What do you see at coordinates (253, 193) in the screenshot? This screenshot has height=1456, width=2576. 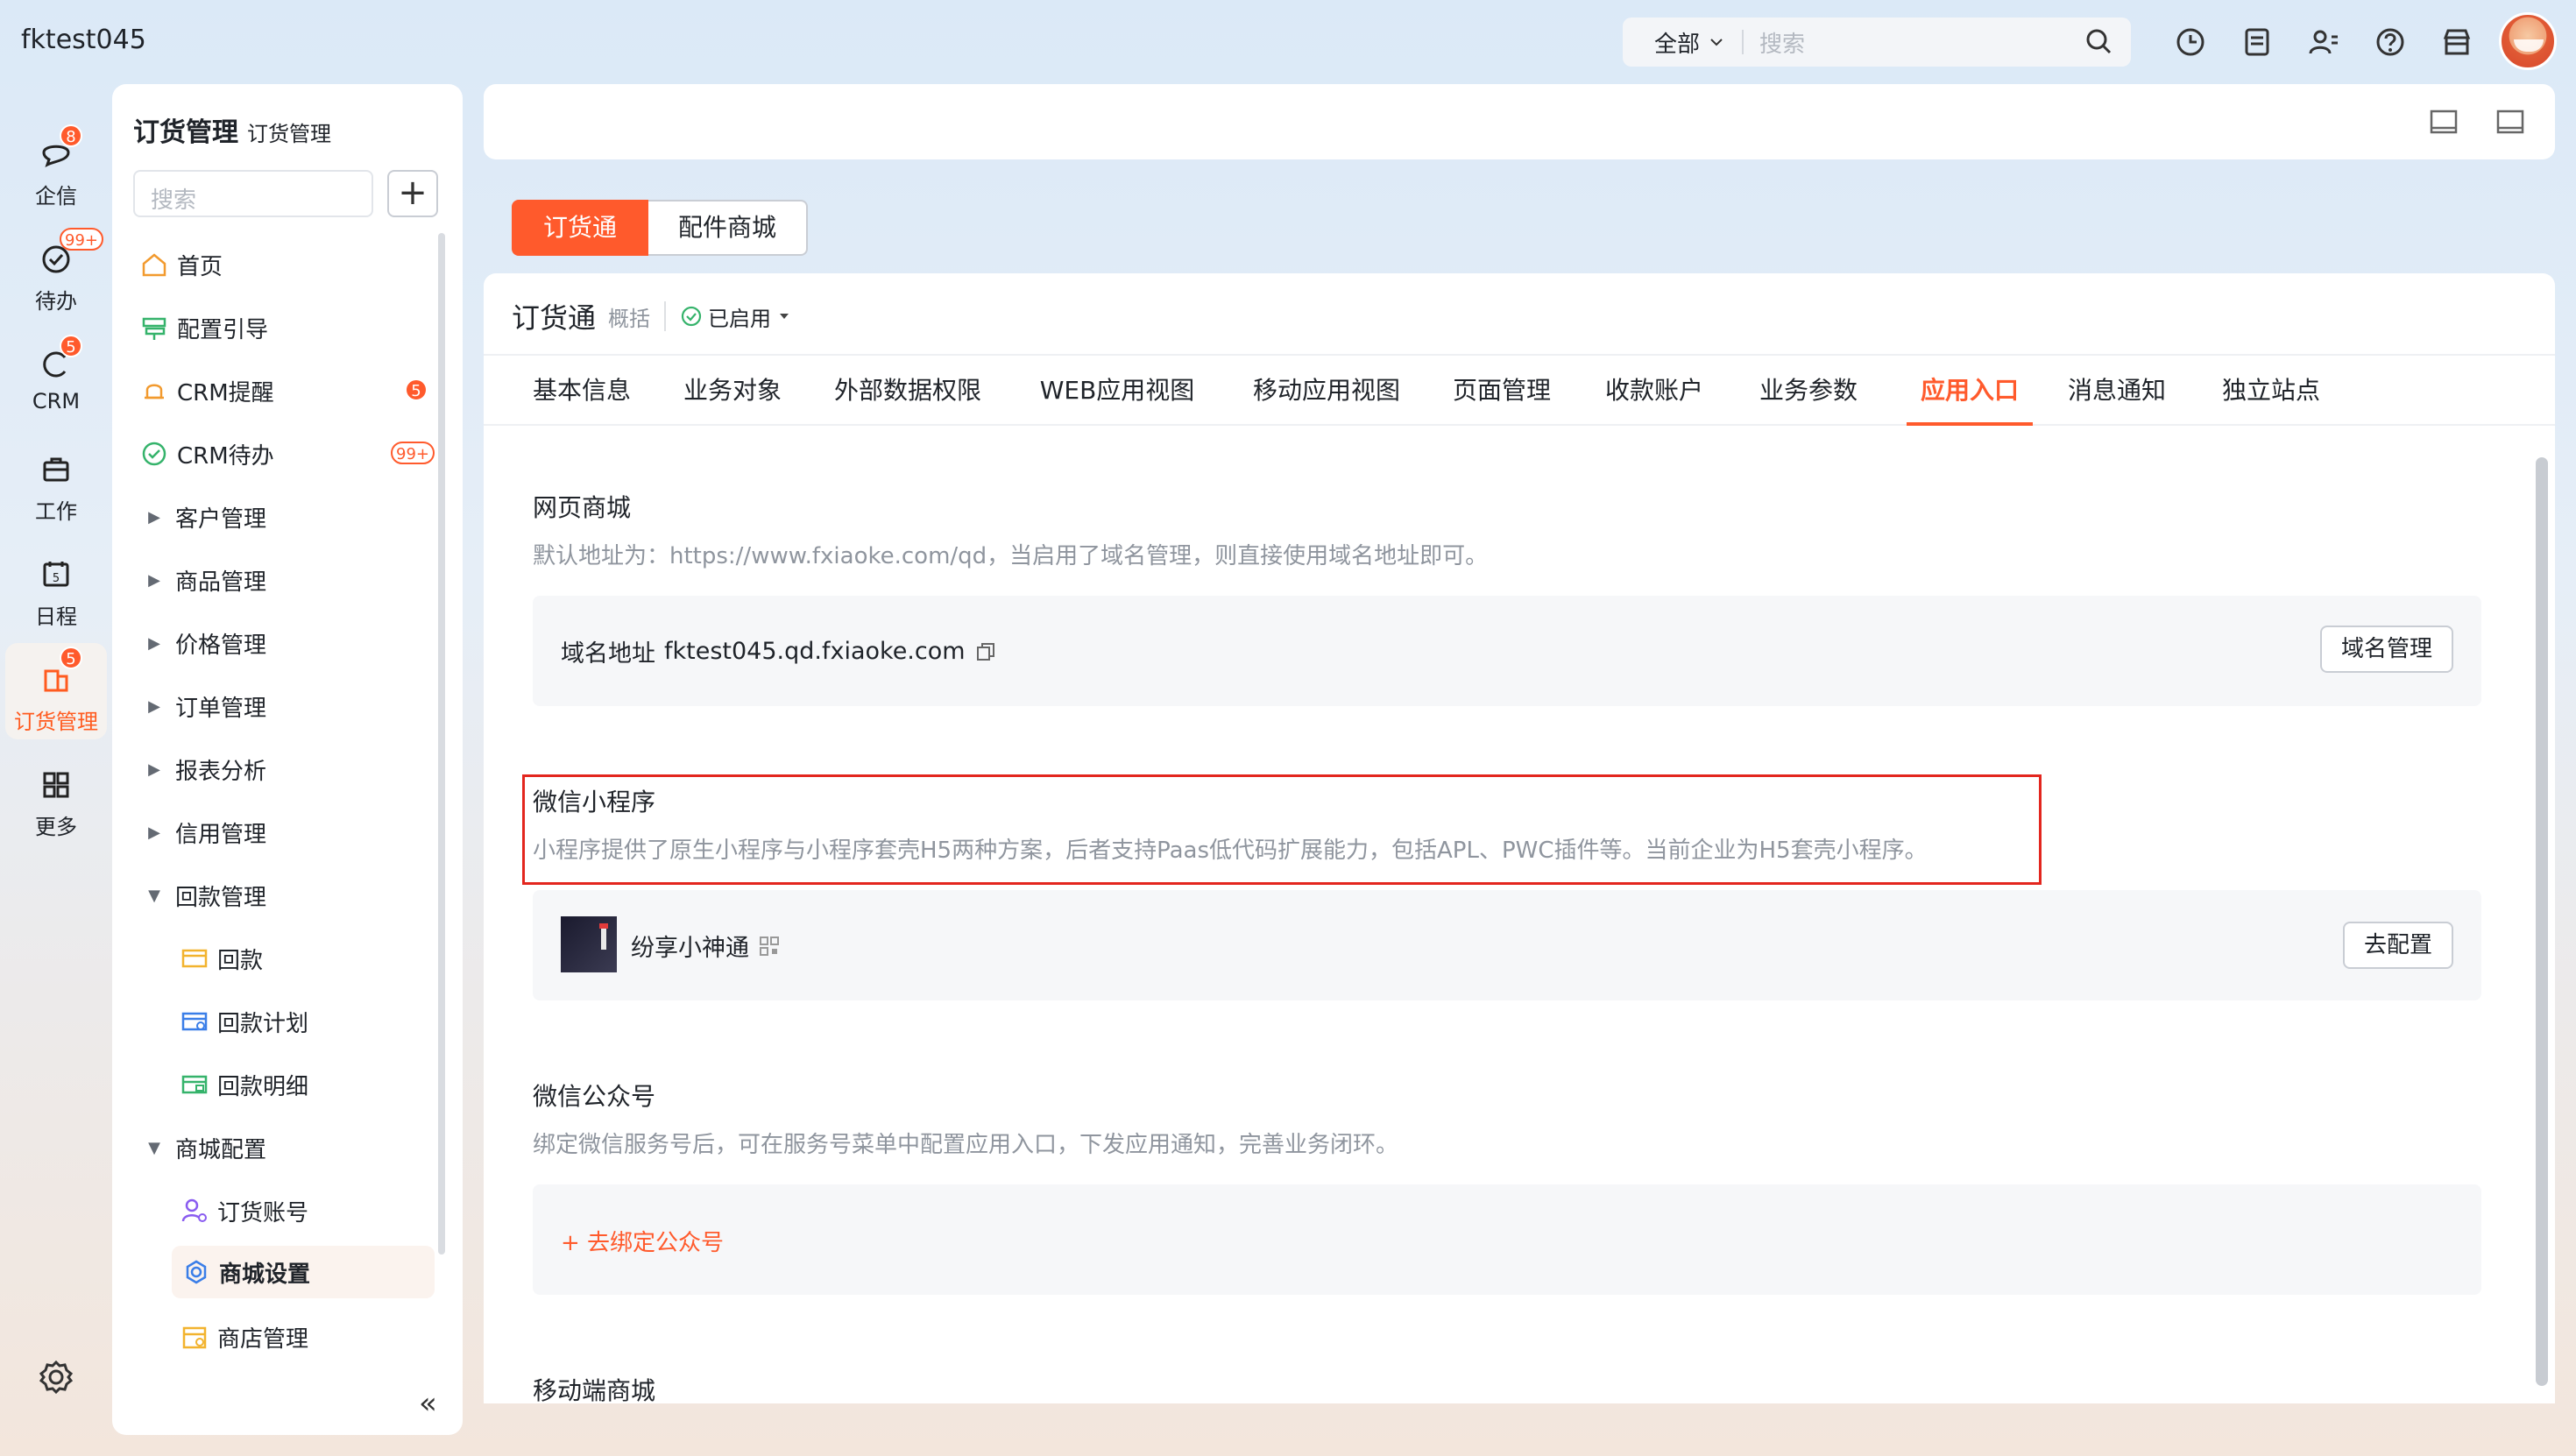 I see `sidebar-search-input: 搜索` at bounding box center [253, 193].